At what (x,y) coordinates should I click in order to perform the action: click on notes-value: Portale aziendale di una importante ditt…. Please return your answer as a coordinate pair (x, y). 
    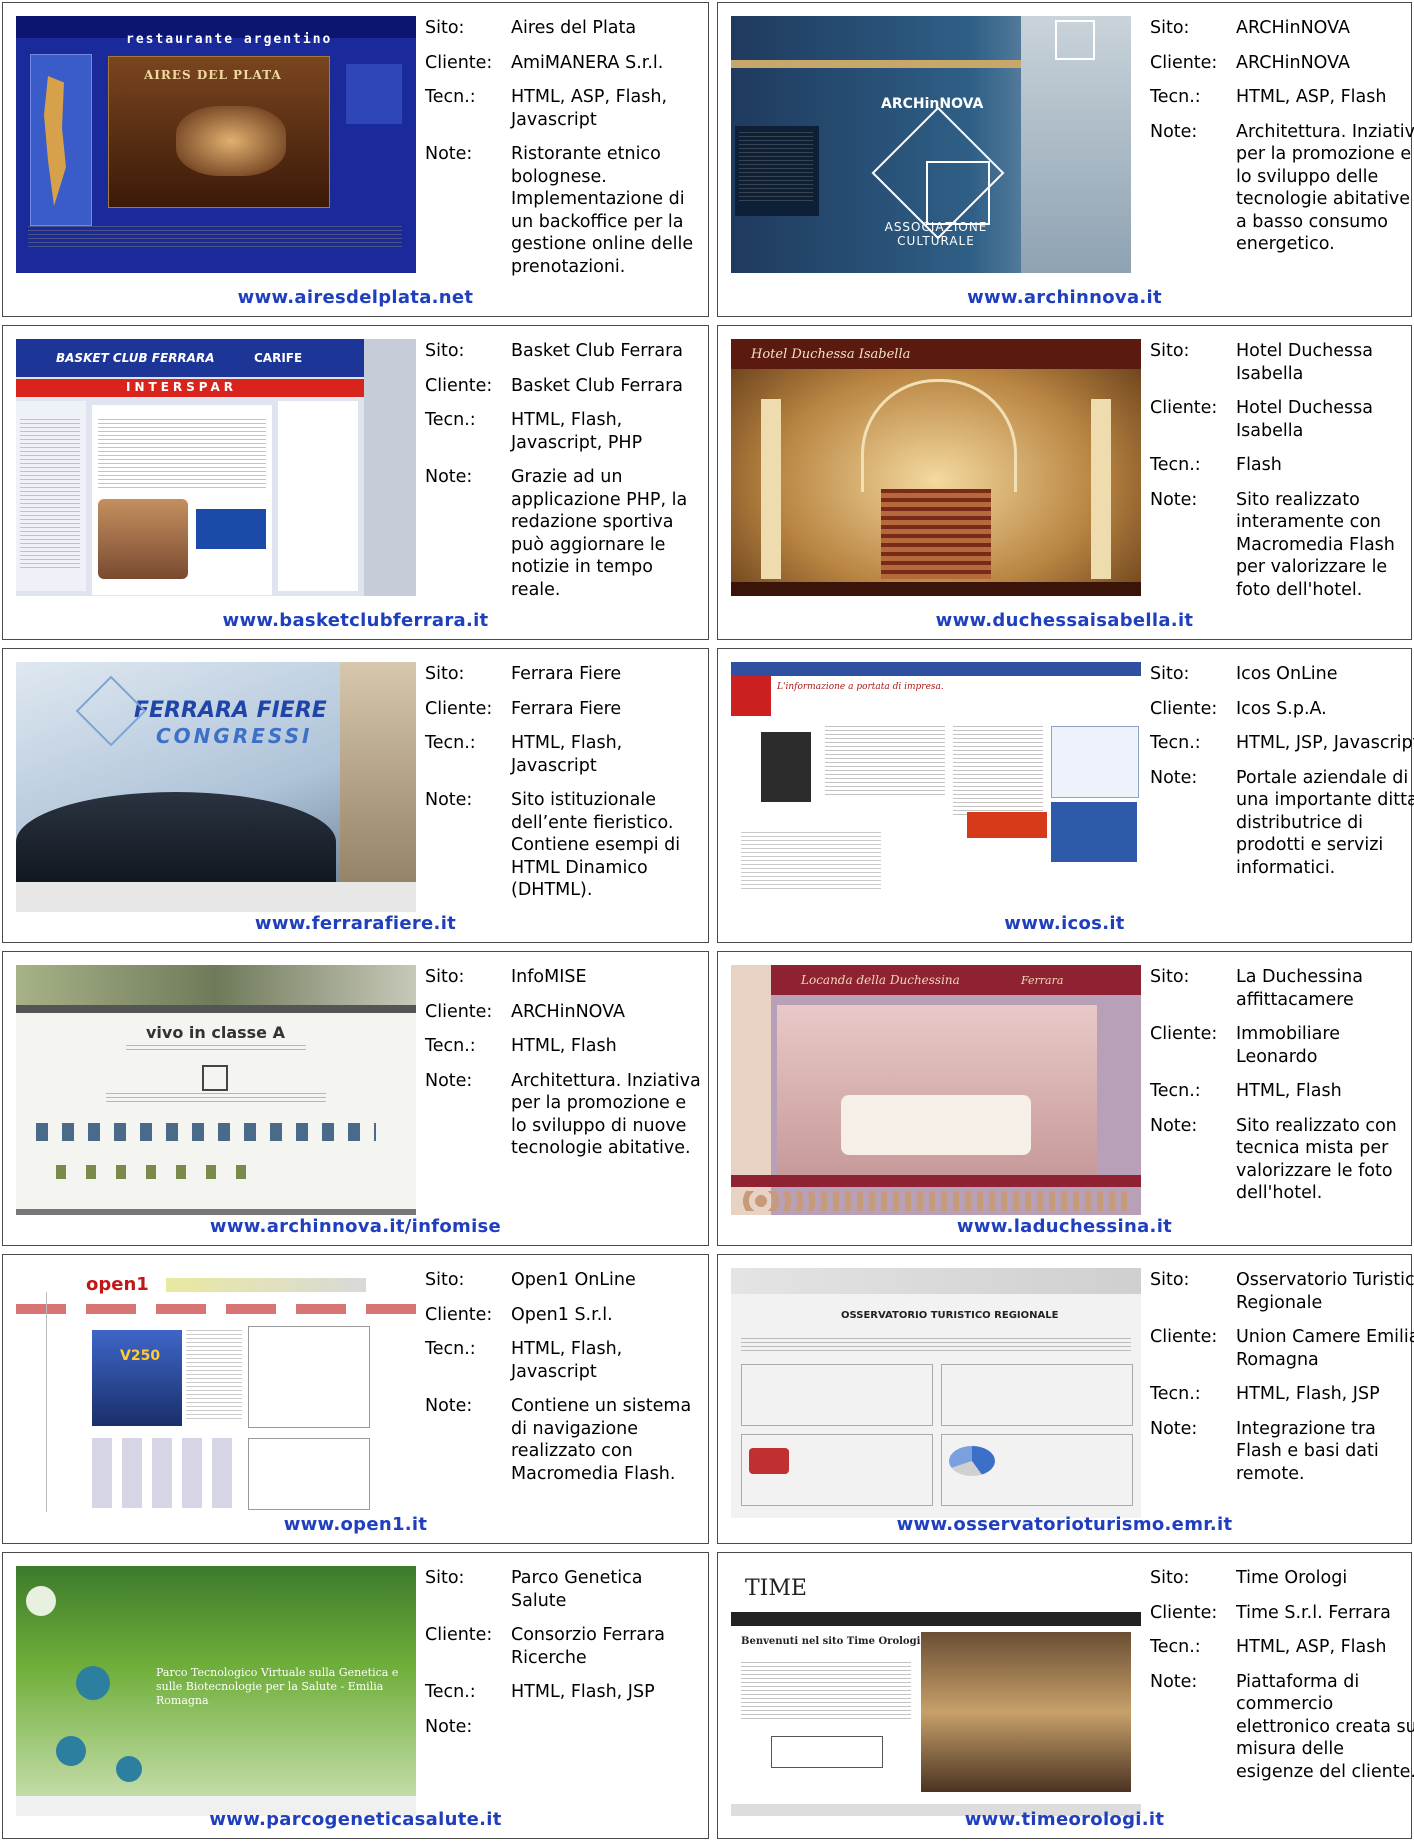
    Looking at the image, I should click on (1325, 822).